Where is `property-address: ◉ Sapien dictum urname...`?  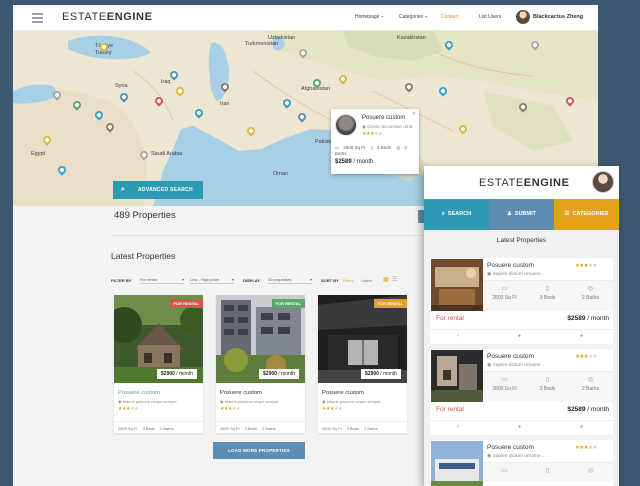 property-address: ◉ Sapien dictum urname... is located at coordinates (516, 456).